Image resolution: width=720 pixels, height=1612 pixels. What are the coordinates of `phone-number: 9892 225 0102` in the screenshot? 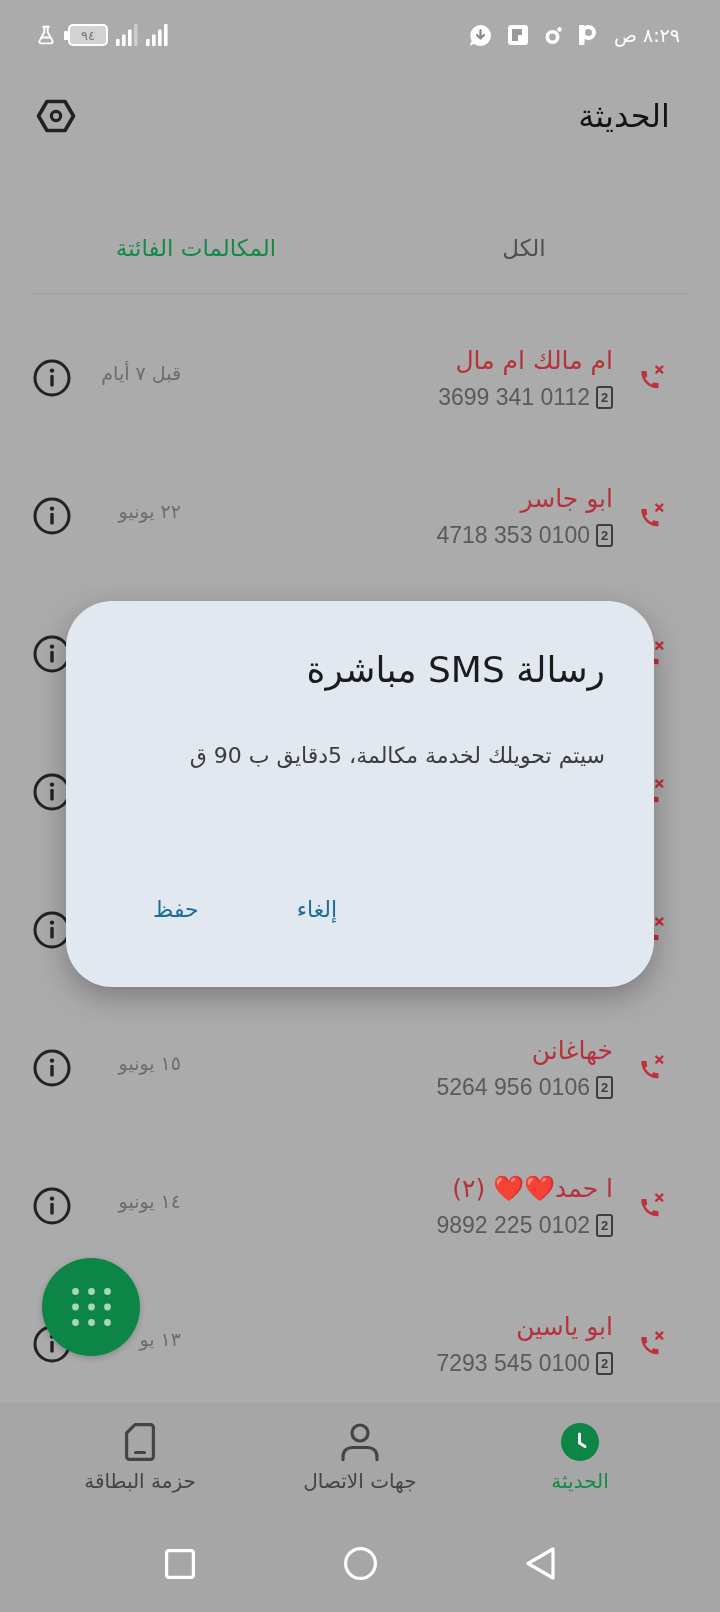 It's located at (513, 1225).